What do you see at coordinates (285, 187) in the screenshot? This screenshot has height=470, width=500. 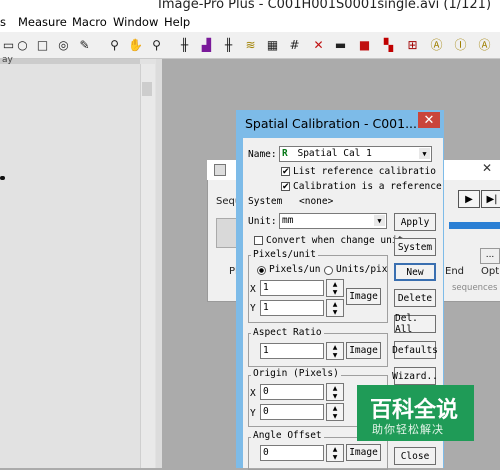 I see `calibration-reference-checkbox: ✔` at bounding box center [285, 187].